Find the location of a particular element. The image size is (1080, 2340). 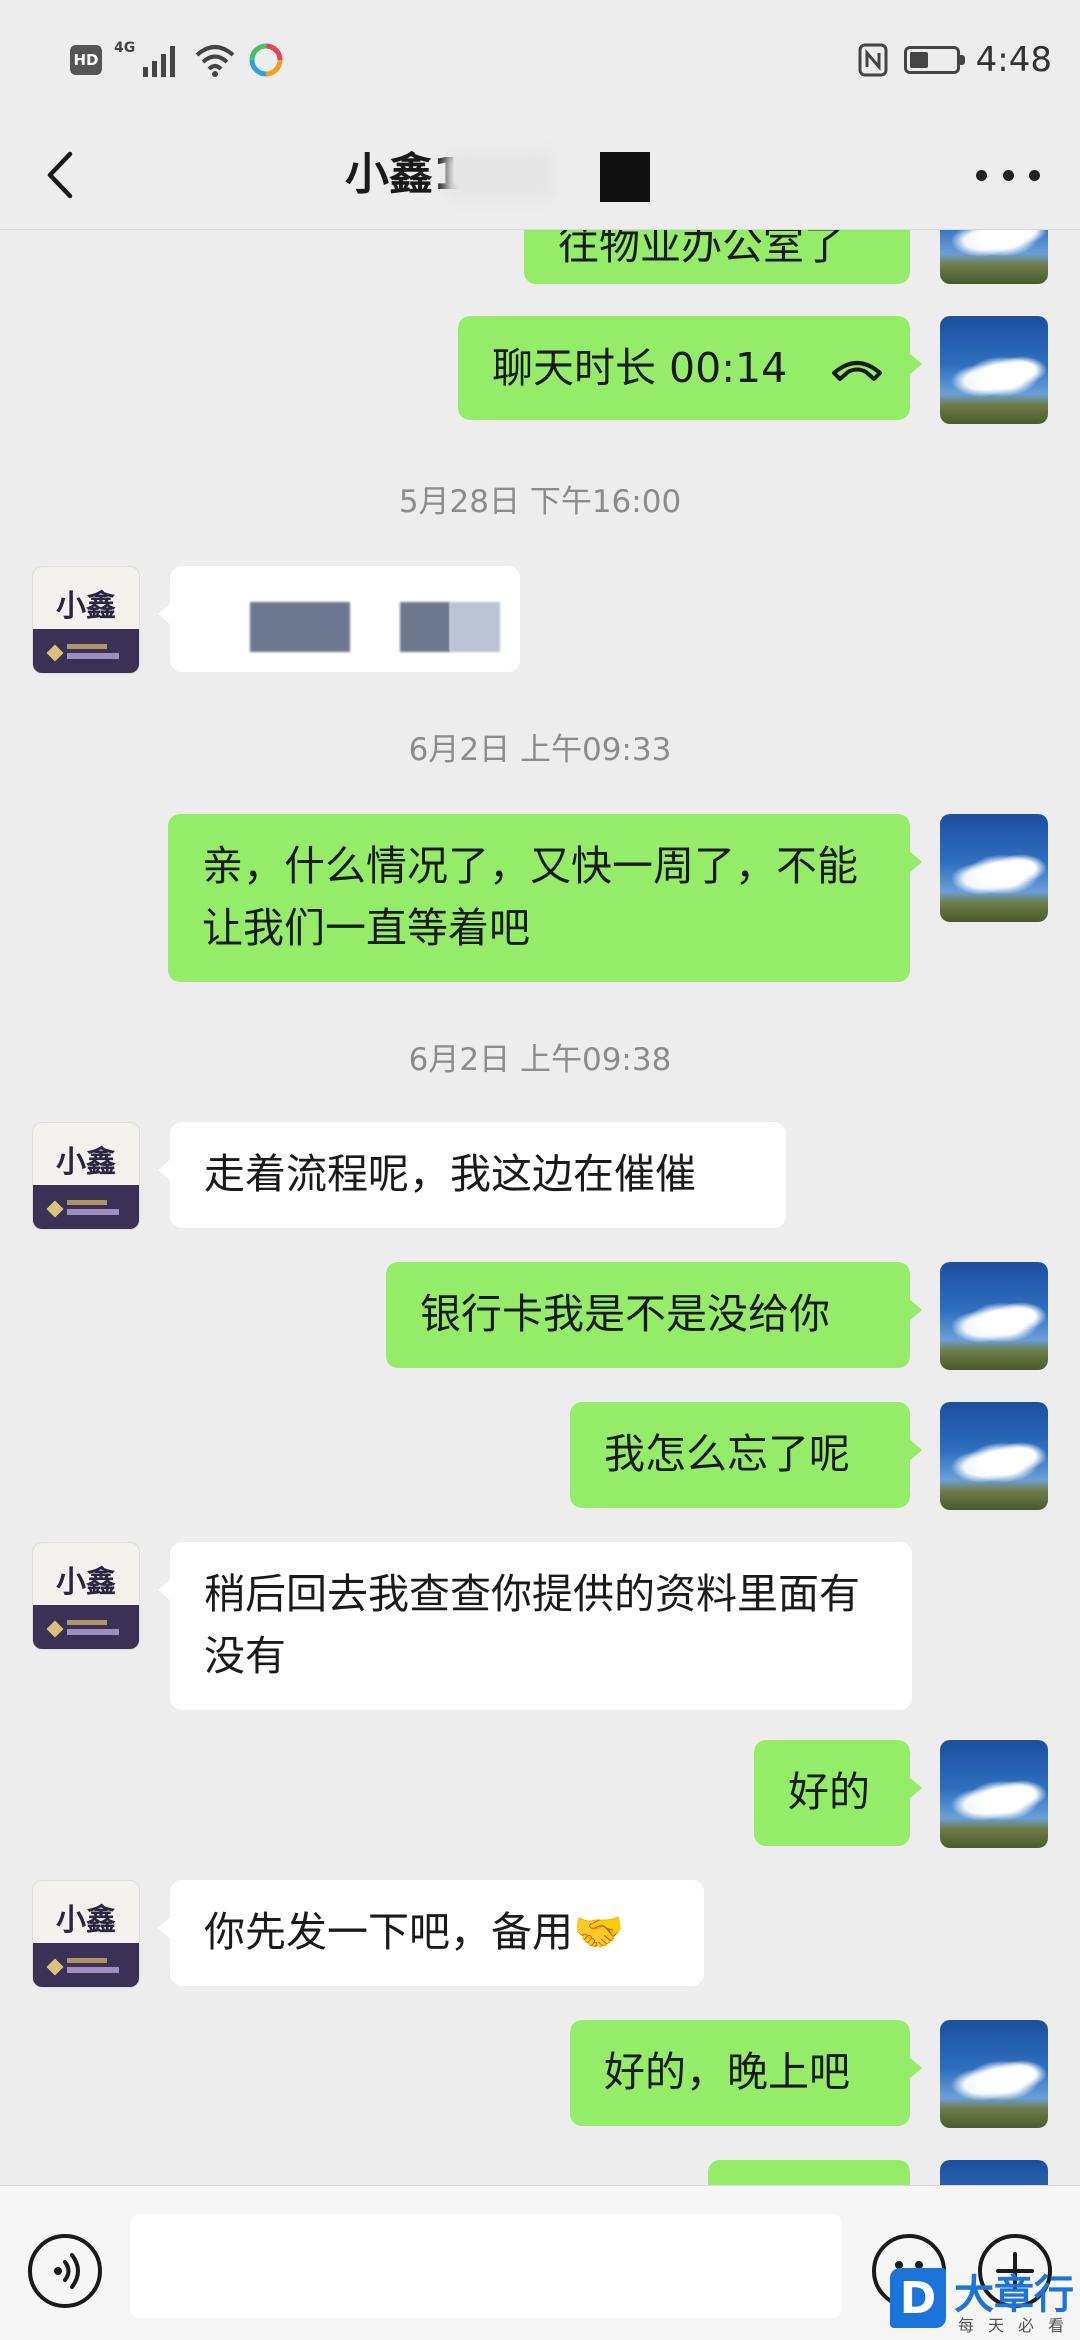

message-input is located at coordinates (486, 2266).